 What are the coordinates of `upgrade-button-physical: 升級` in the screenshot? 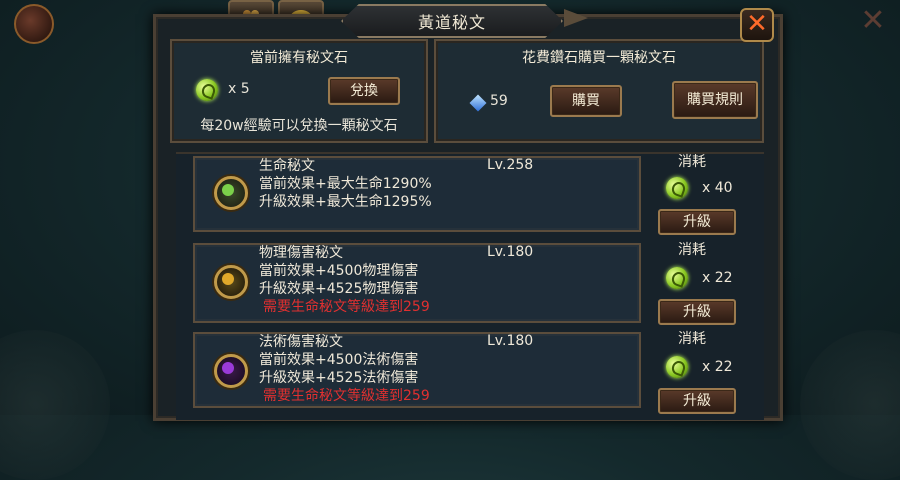 It's located at (697, 312).